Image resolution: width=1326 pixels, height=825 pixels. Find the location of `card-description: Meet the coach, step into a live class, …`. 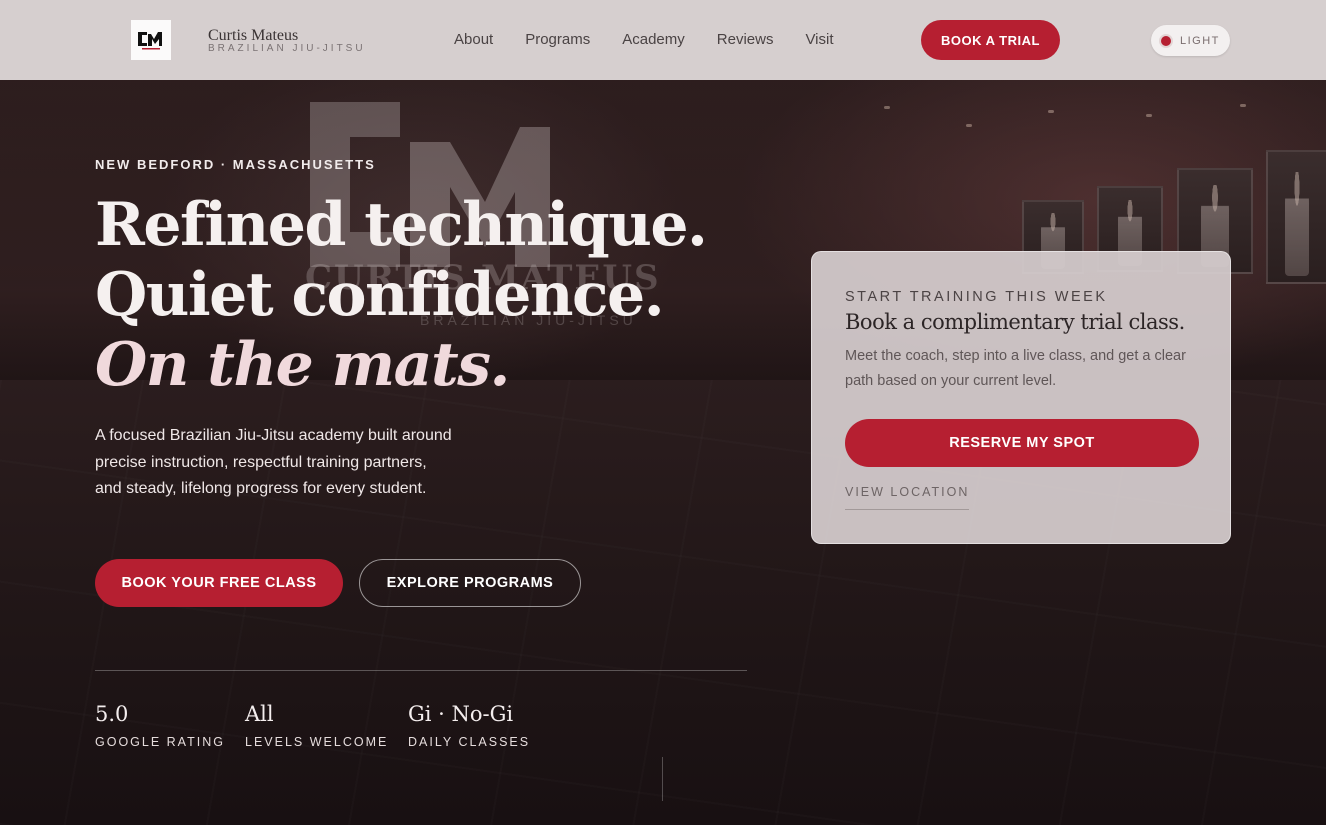

card-description: Meet the coach, step into a live class, … is located at coordinates (1015, 368).